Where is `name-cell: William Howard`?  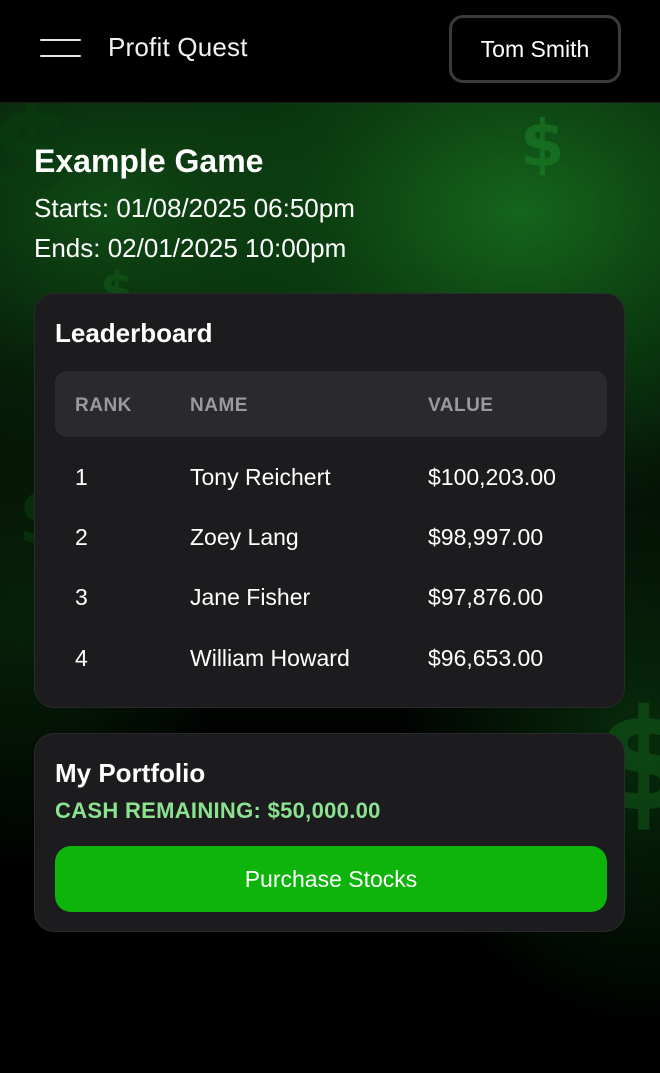 name-cell: William Howard is located at coordinates (270, 658).